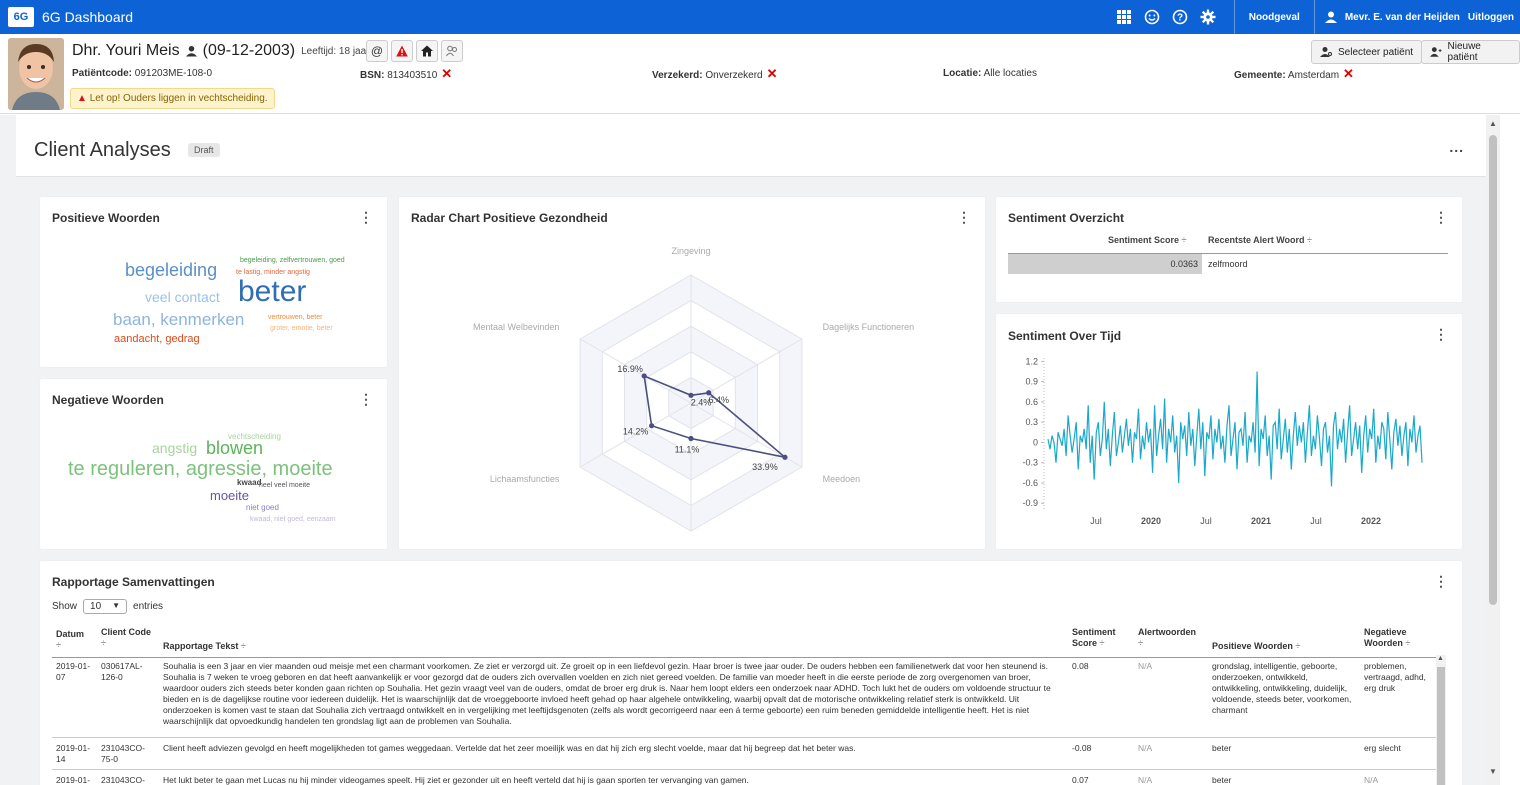  Describe the element at coordinates (295, 317) in the screenshot. I see `word-cloud-word: vertrouwen, beter` at that location.